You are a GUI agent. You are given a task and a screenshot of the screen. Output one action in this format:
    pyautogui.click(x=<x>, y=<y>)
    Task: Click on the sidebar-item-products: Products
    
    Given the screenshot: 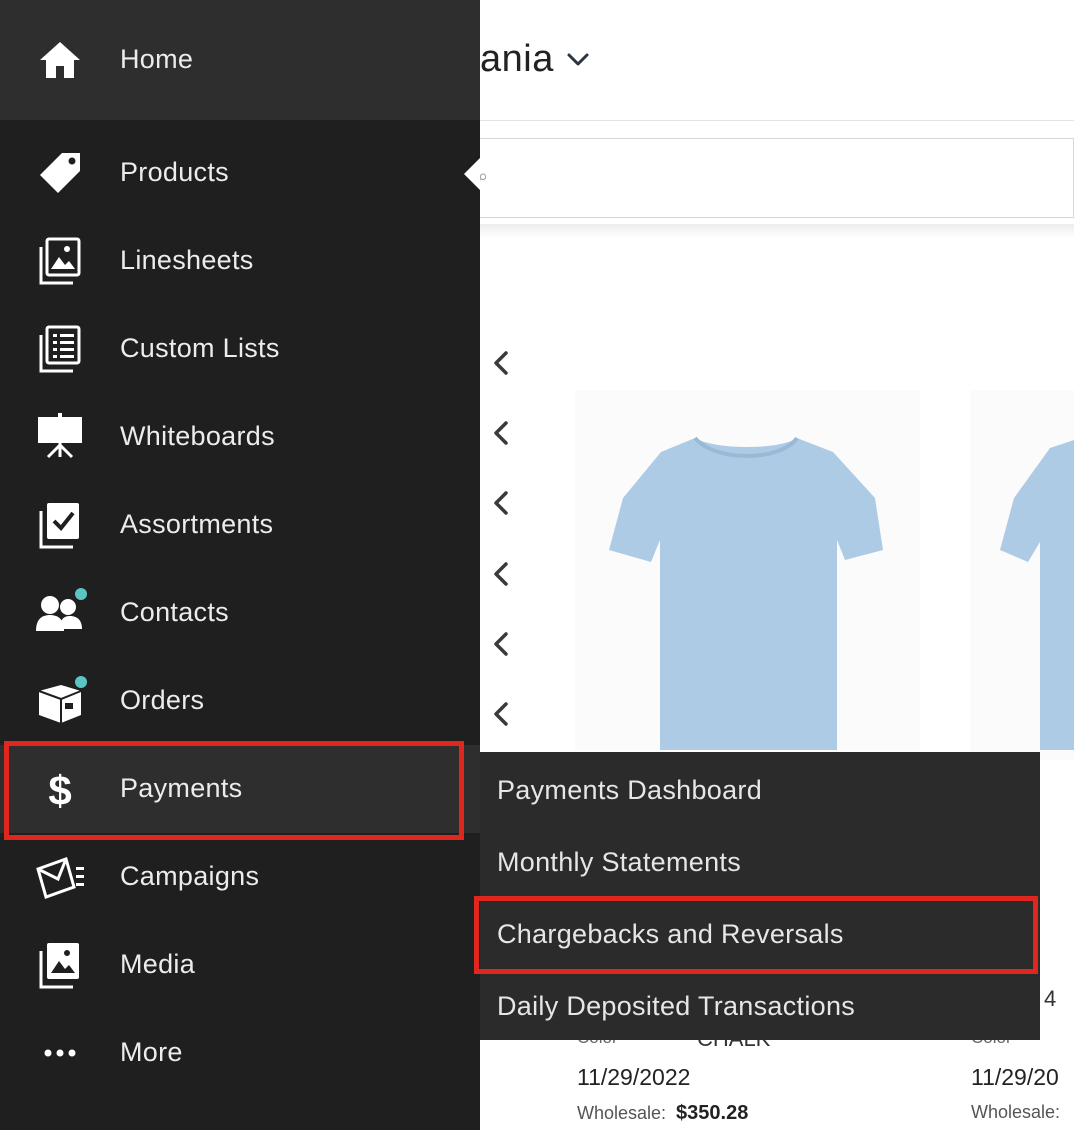 What is the action you would take?
    pyautogui.click(x=240, y=173)
    